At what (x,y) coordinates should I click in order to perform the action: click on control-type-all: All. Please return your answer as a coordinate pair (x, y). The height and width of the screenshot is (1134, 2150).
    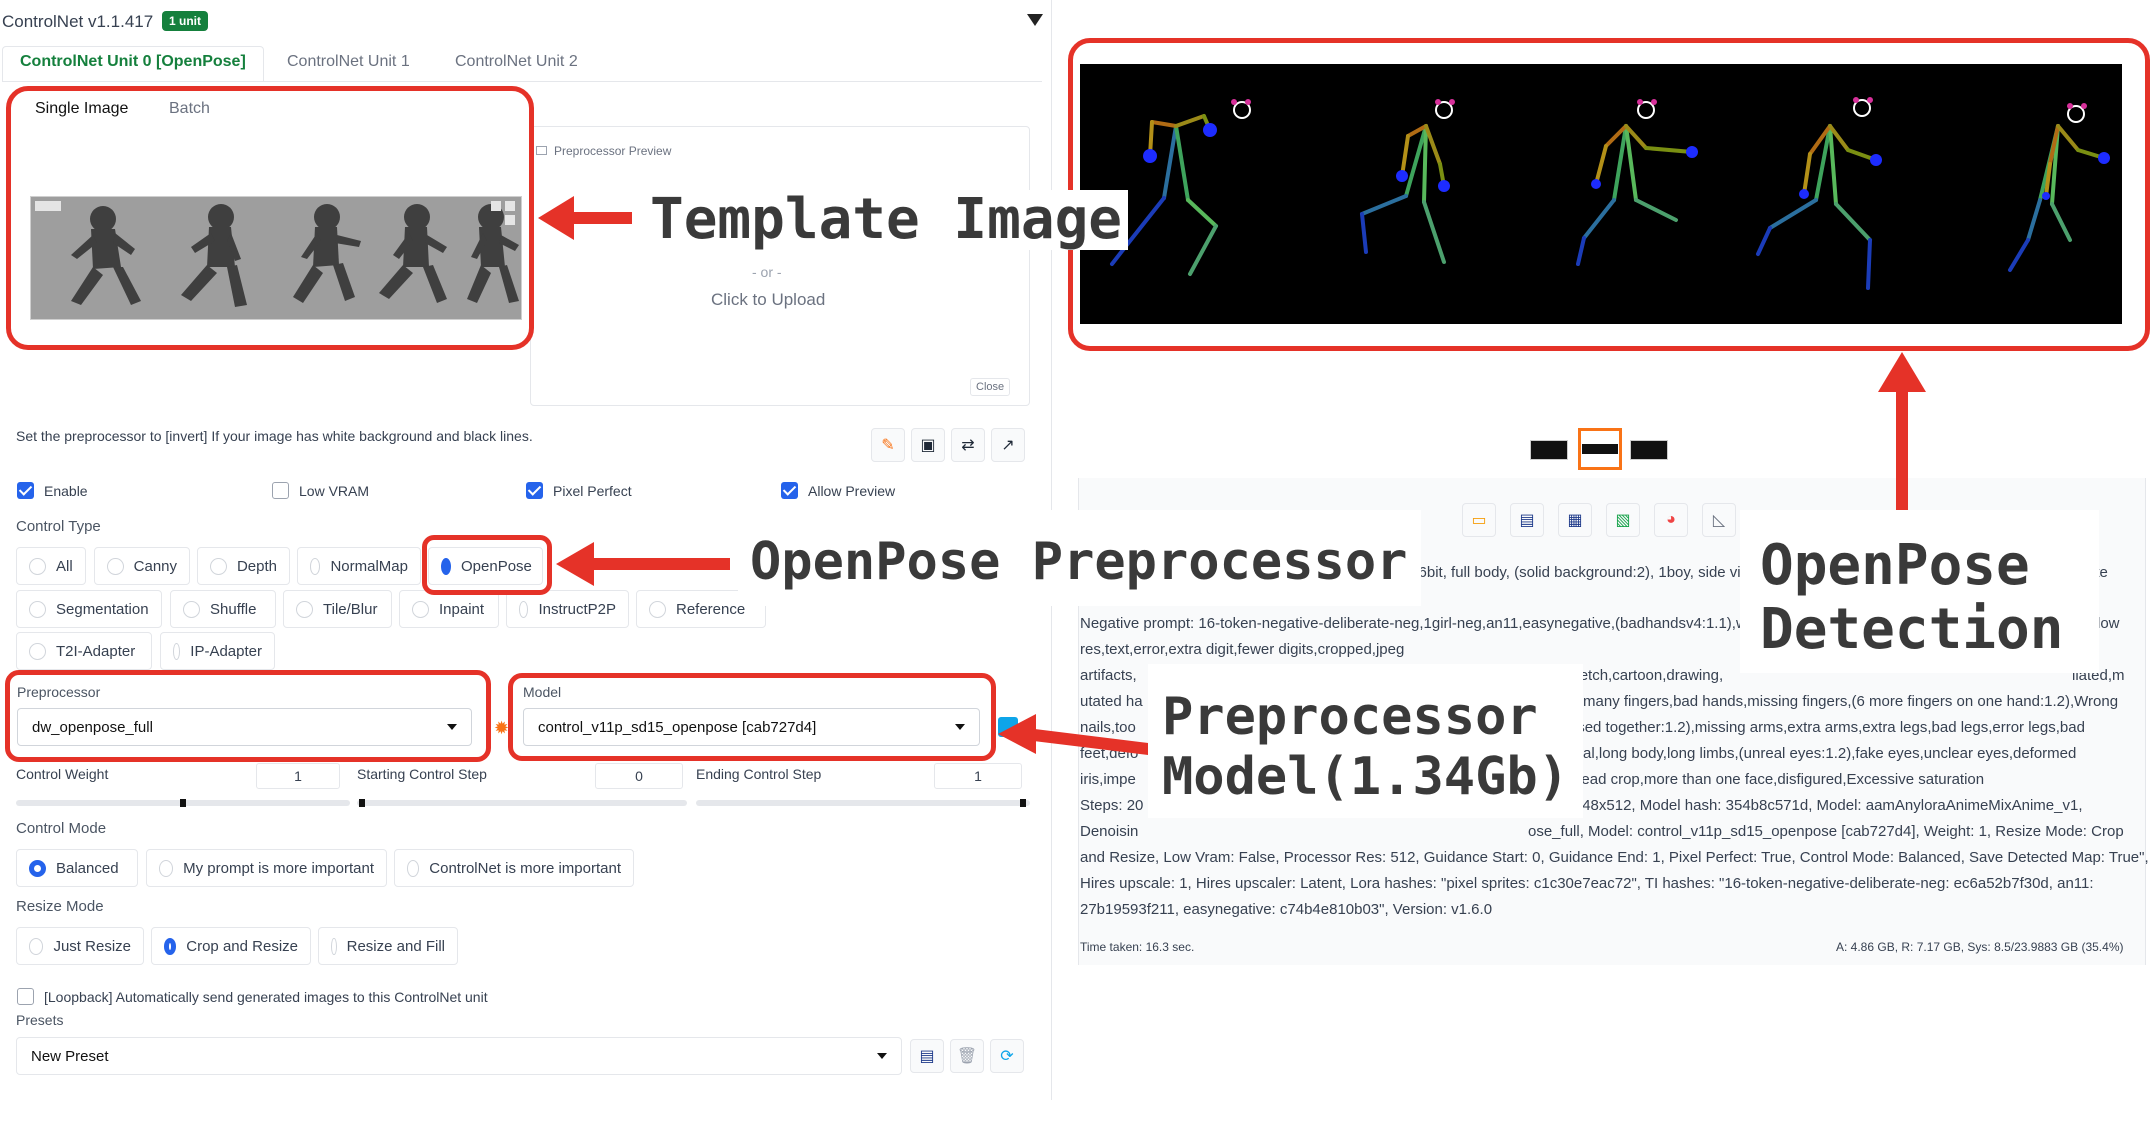
    Looking at the image, I should click on (51, 566).